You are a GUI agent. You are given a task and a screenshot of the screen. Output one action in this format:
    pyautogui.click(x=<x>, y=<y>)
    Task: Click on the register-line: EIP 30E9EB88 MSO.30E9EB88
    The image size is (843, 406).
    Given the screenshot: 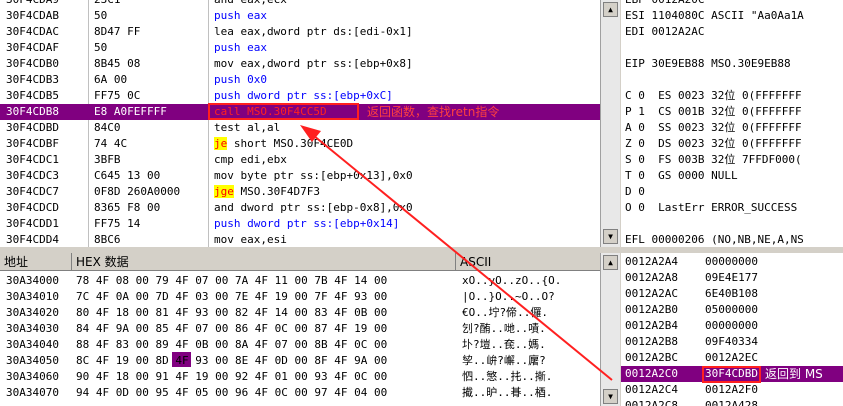 What is the action you would take?
    pyautogui.click(x=708, y=64)
    